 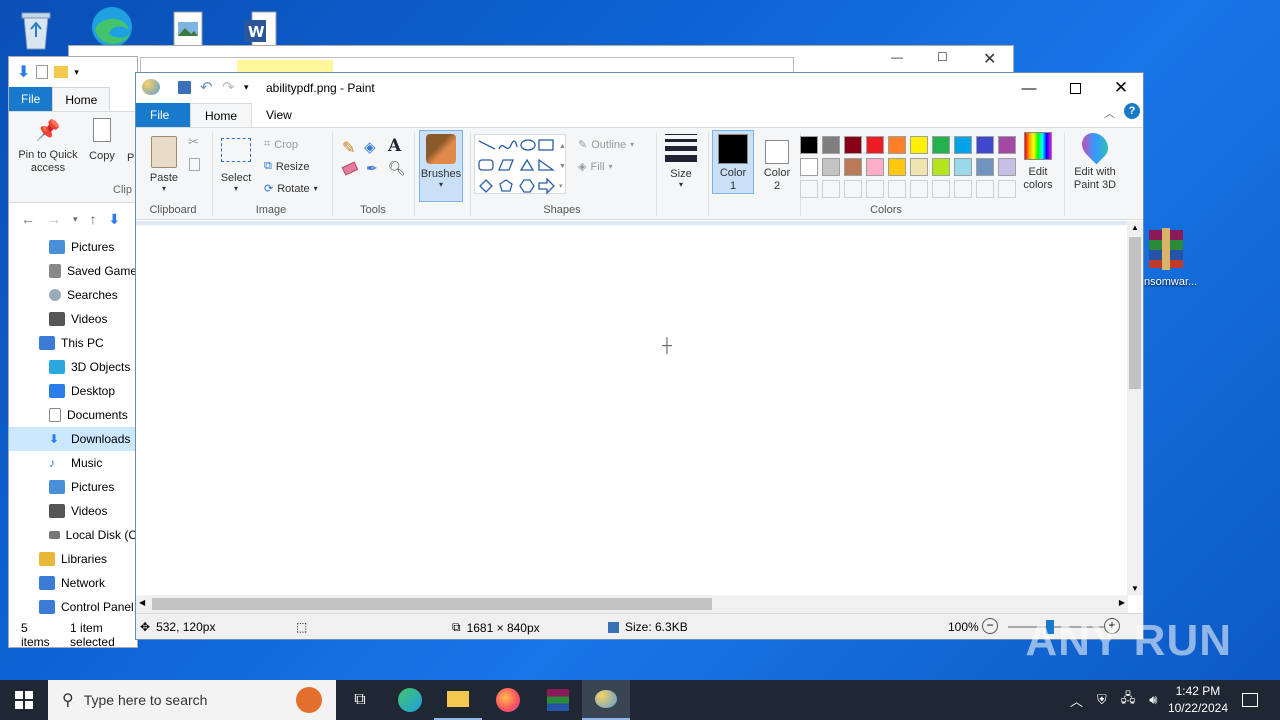 I want to click on save-icon, so click(x=184, y=87).